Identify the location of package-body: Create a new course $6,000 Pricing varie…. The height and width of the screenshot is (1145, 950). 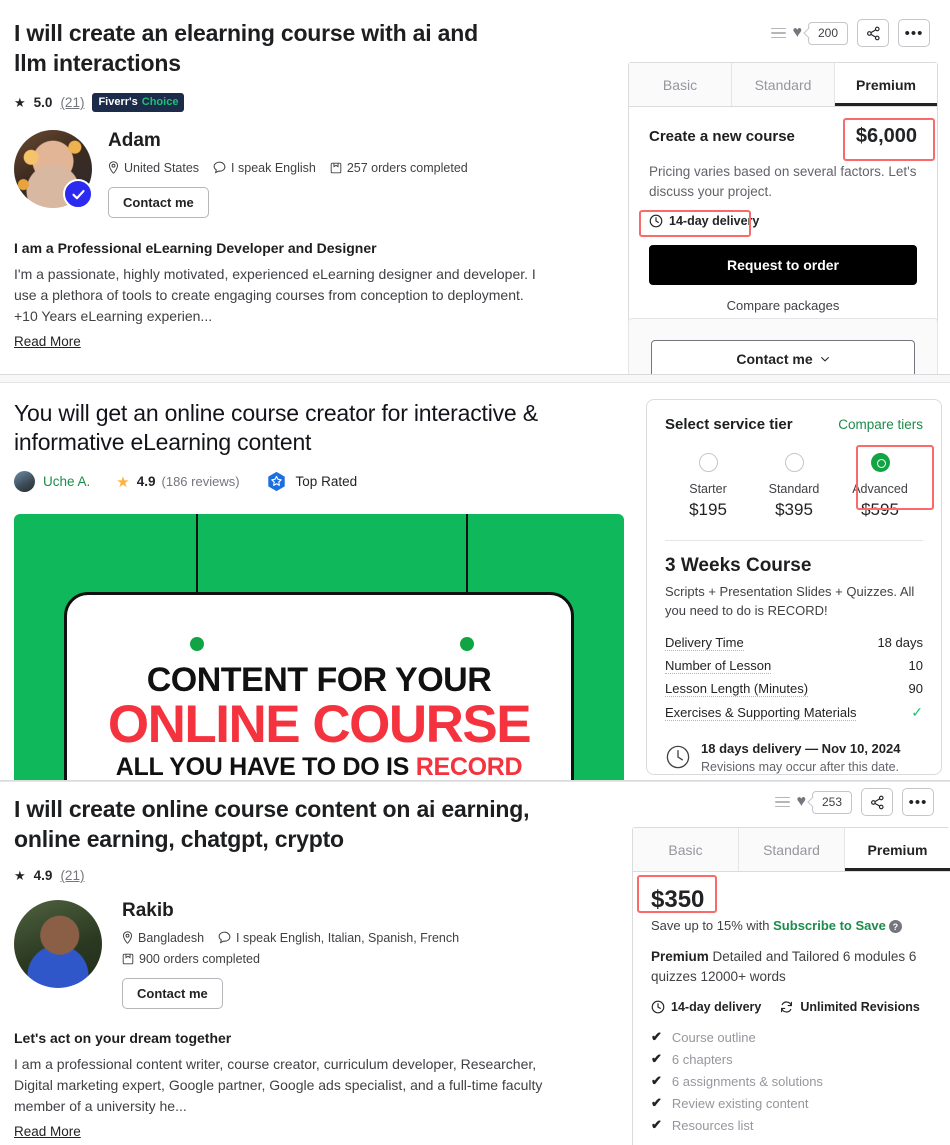
(783, 218).